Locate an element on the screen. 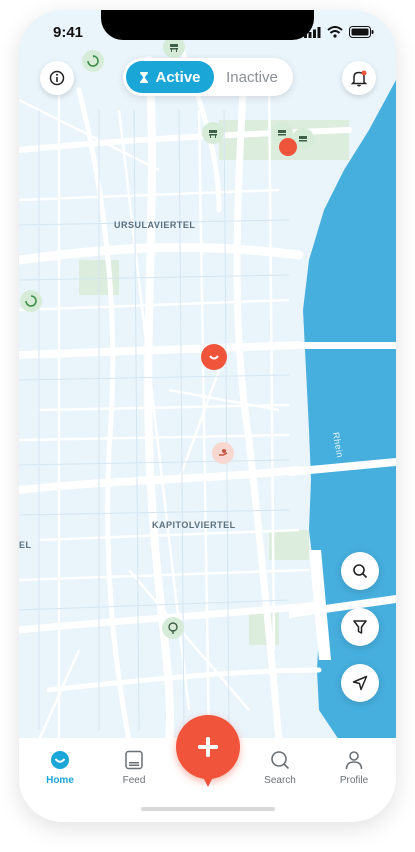 The height and width of the screenshot is (852, 415). district-label-kapitolviertel: KAPITOLVIERTEL is located at coordinates (194, 525).